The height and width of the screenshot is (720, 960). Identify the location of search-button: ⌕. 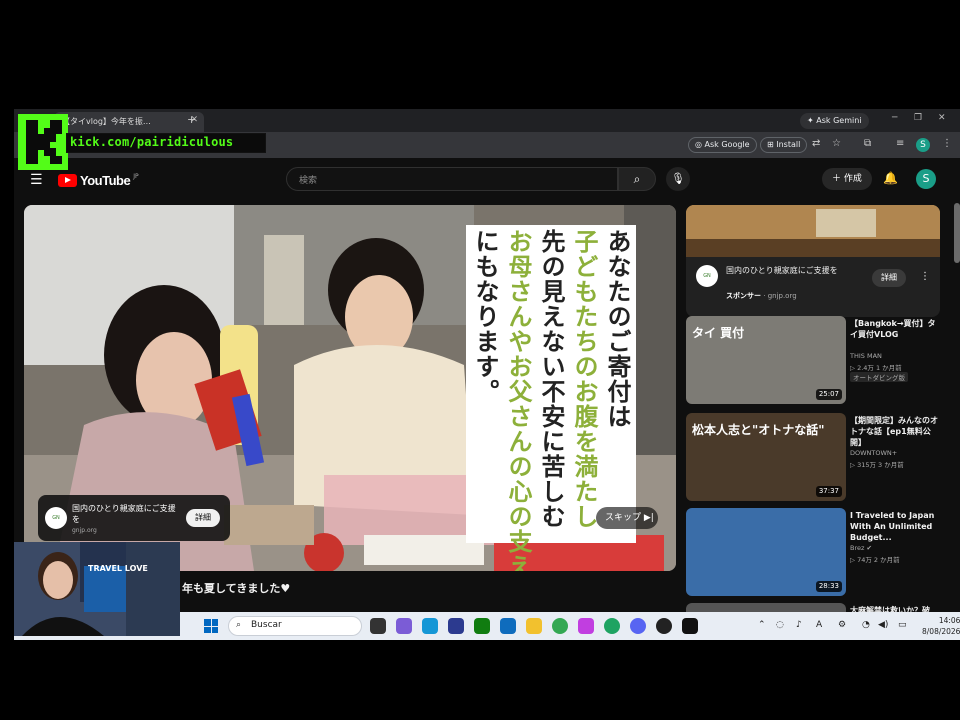
(637, 179).